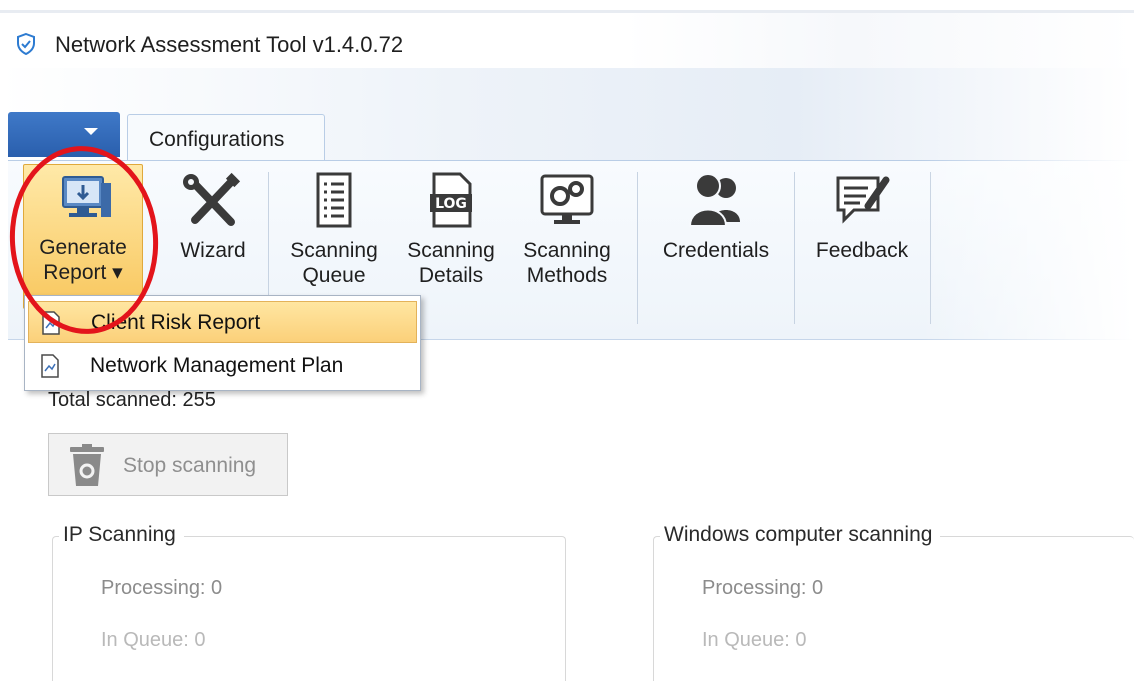 Image resolution: width=1134 pixels, height=681 pixels. Describe the element at coordinates (451, 275) in the screenshot. I see `scanning-details-label-line2: Details` at that location.